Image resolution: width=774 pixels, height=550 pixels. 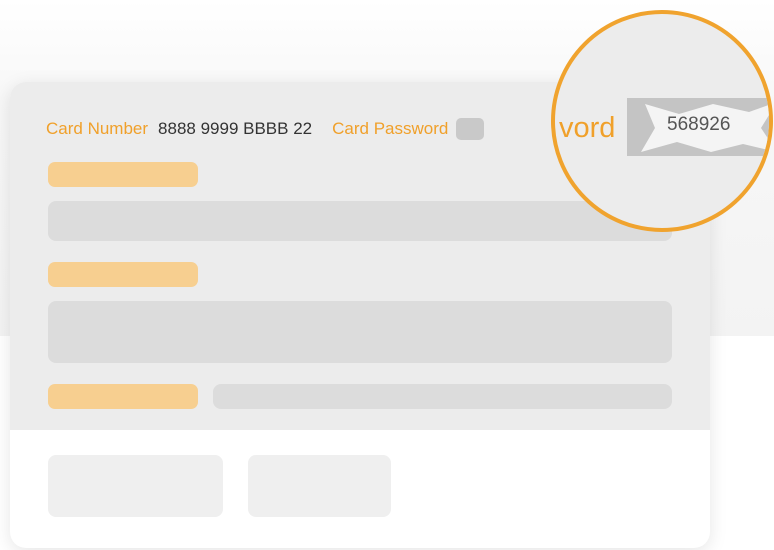 What do you see at coordinates (235, 128) in the screenshot?
I see `card-number-value: 8888 9999 BBBB 22` at bounding box center [235, 128].